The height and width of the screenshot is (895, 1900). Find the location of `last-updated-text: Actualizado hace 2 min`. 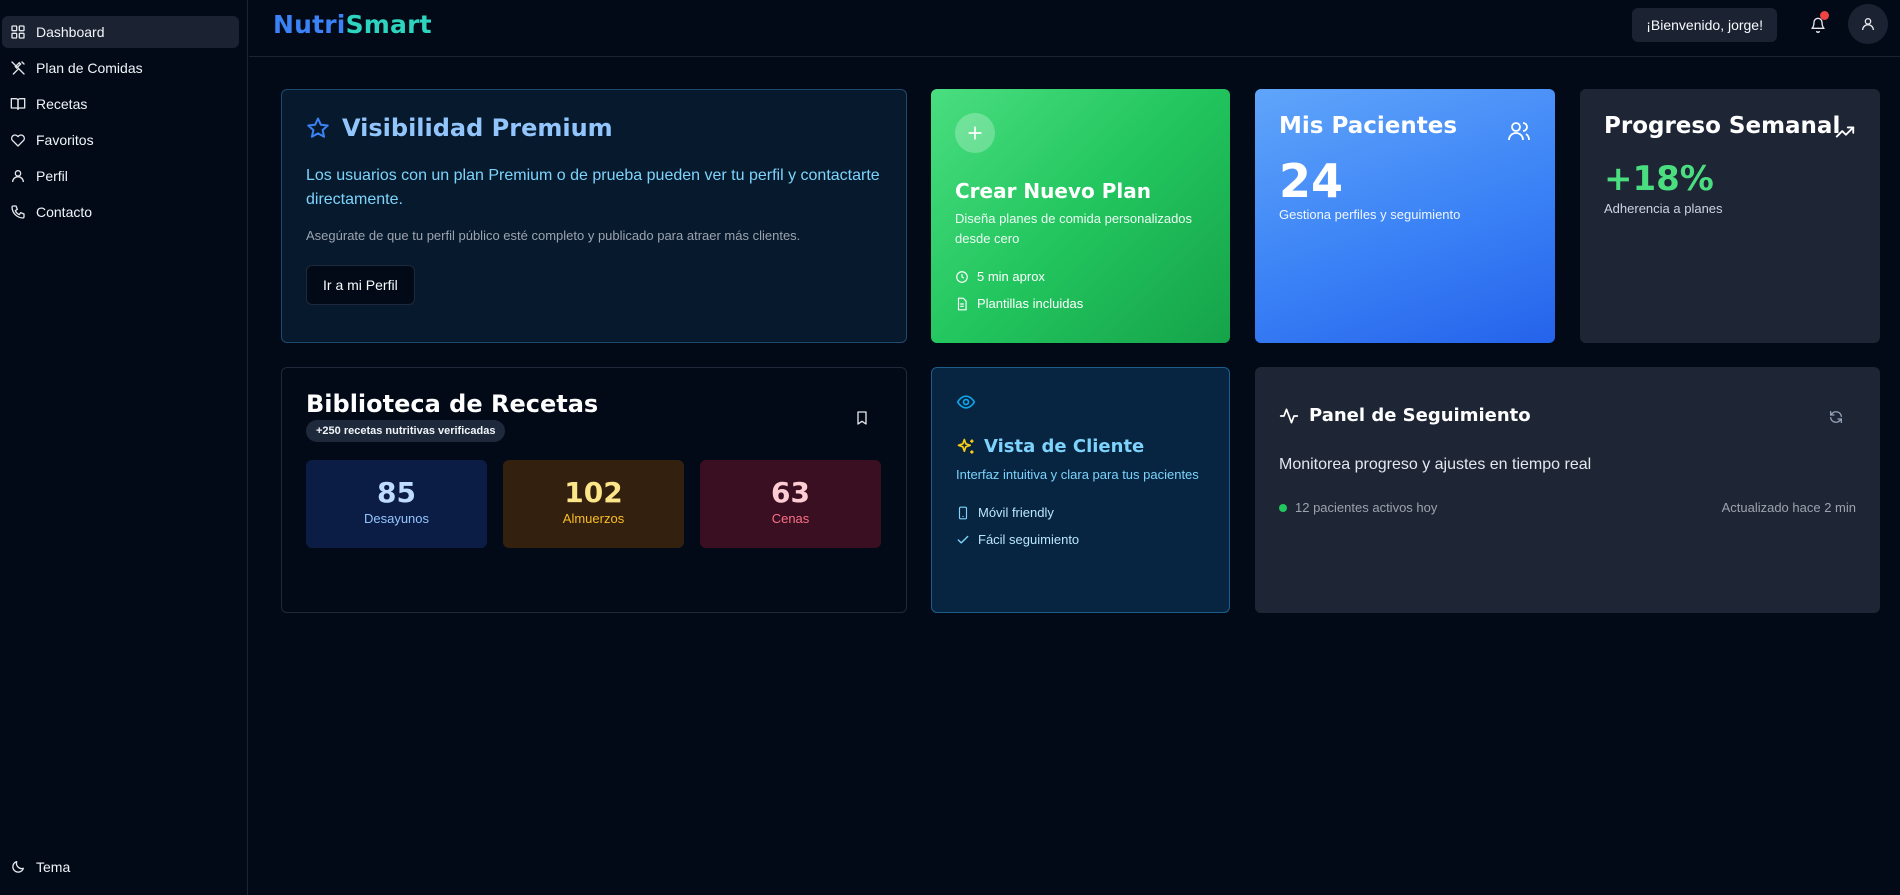

last-updated-text: Actualizado hace 2 min is located at coordinates (1788, 507).